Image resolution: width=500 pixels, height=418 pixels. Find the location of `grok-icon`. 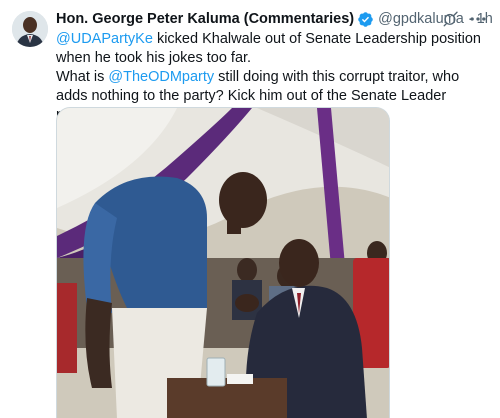

grok-icon is located at coordinates (451, 19).